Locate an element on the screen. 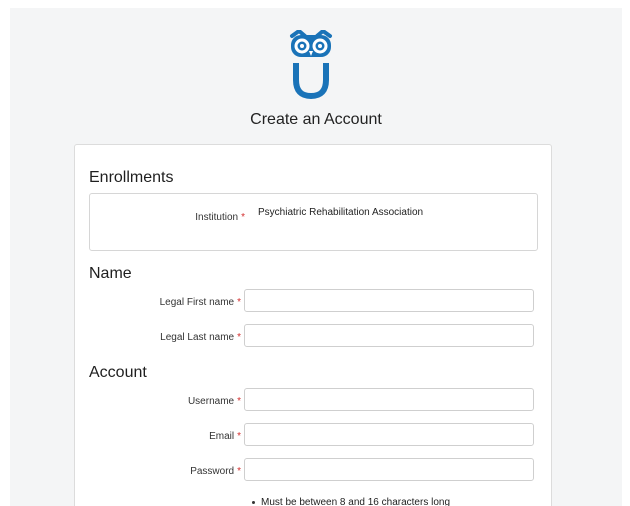  email-input is located at coordinates (389, 434).